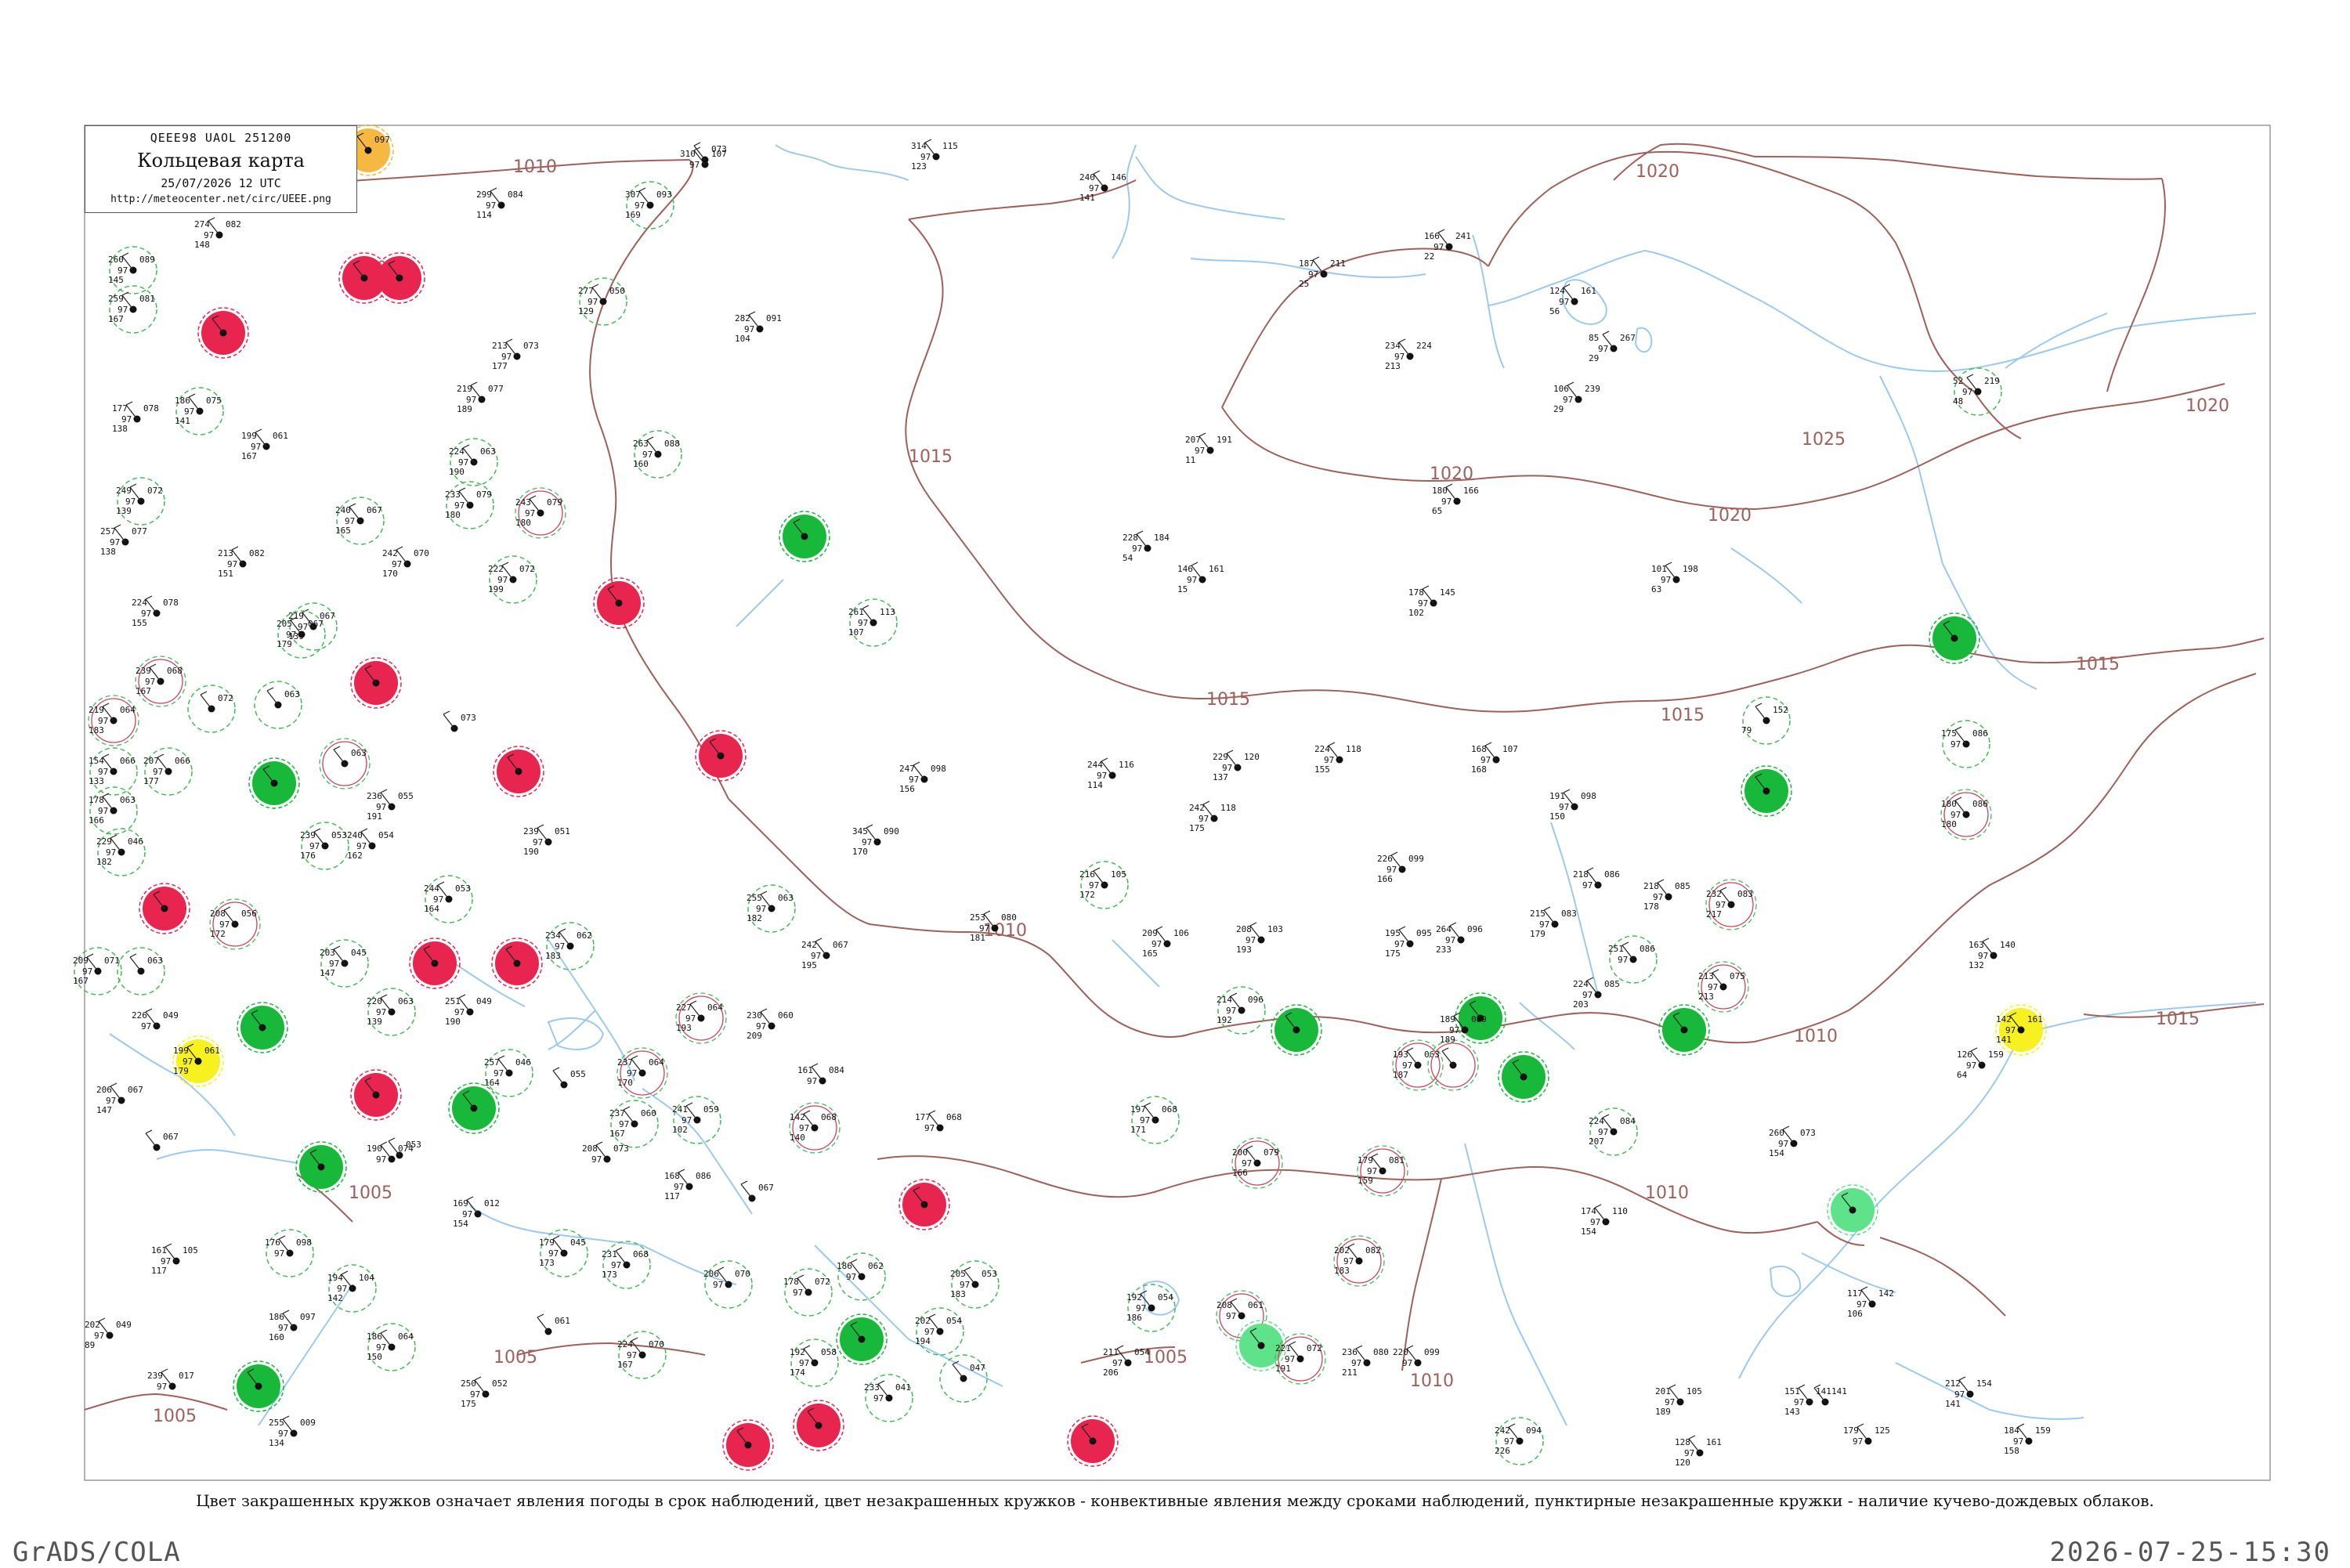  I want to click on station-pressure: 055, so click(578, 1074).